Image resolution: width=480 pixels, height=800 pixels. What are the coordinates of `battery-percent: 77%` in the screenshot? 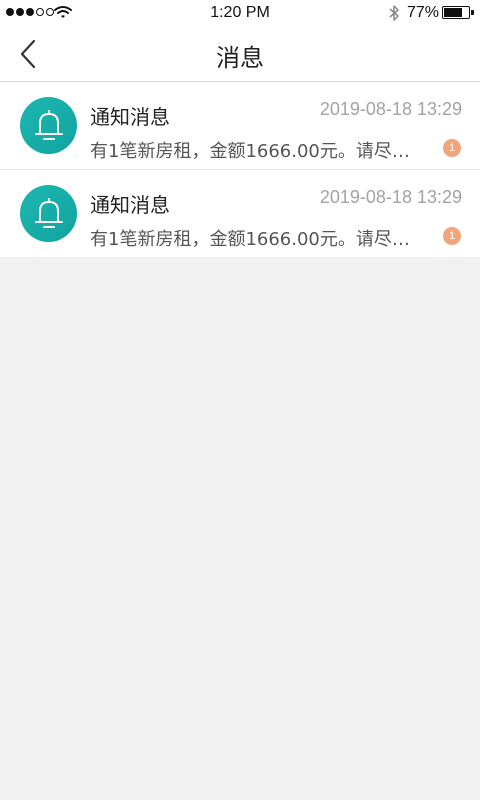 It's located at (423, 12).